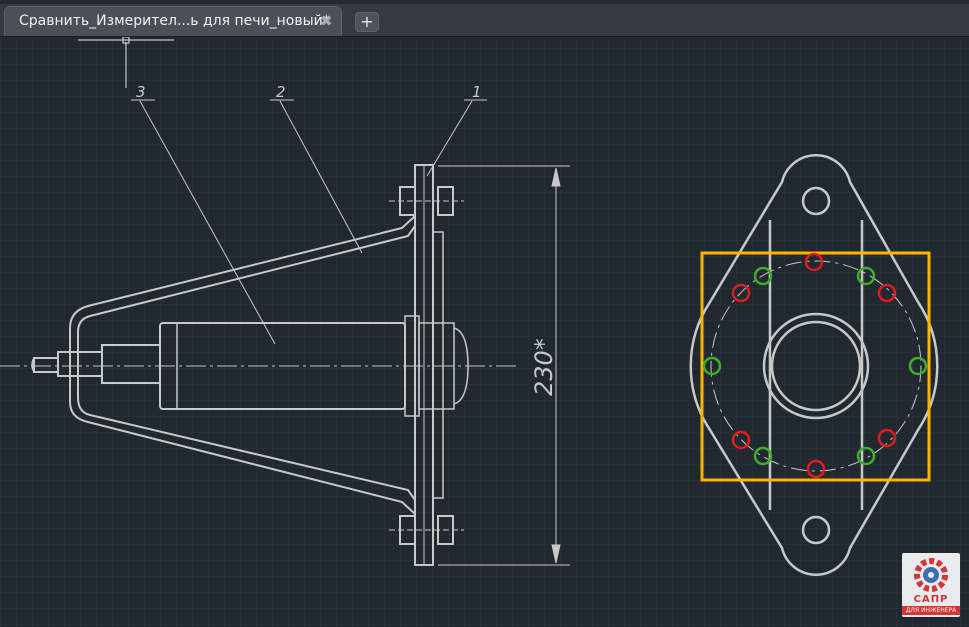 This screenshot has width=969, height=627. Describe the element at coordinates (281, 92) in the screenshot. I see `leader-label-2: 2` at that location.